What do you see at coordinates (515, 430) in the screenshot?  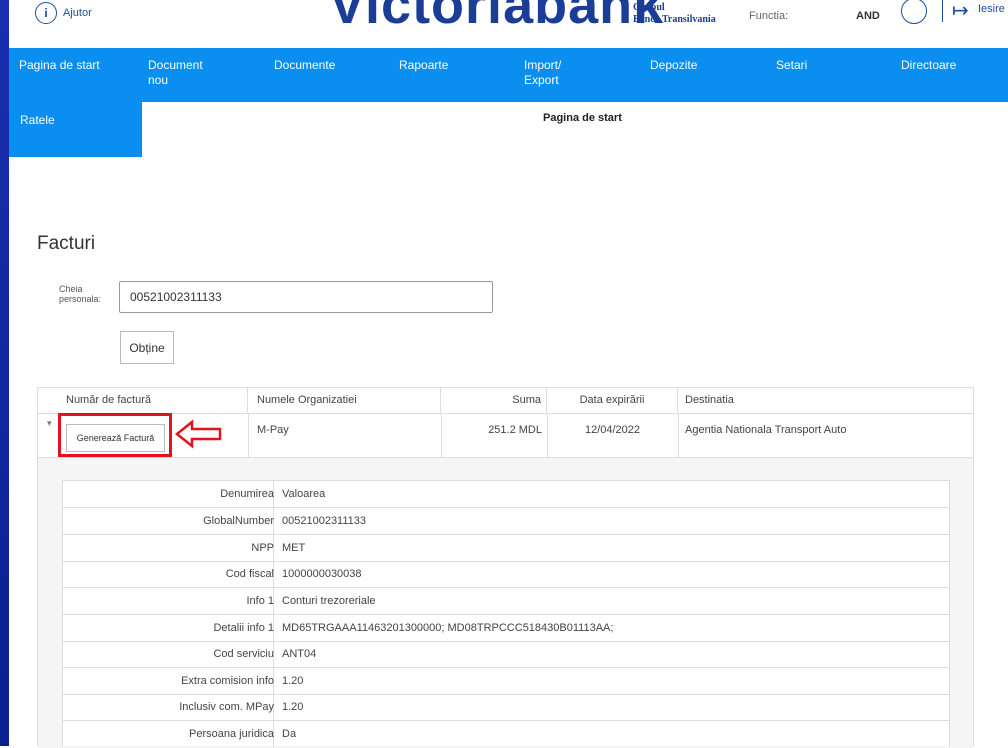 I see `row-amount: 251.2 MDL` at bounding box center [515, 430].